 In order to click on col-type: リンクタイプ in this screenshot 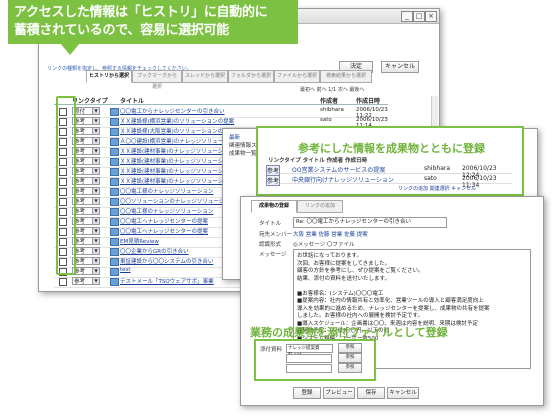, I will do `click(90, 101)`.